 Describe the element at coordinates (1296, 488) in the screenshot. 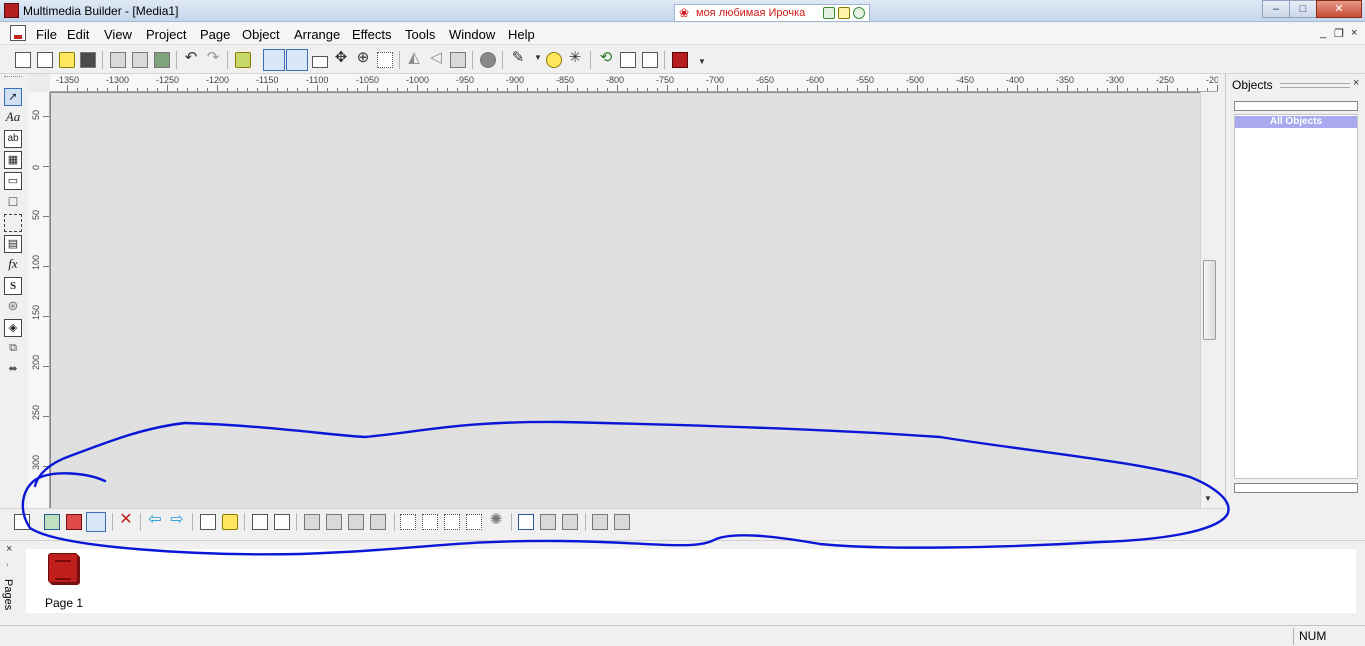

I see `objects-property-field` at that location.